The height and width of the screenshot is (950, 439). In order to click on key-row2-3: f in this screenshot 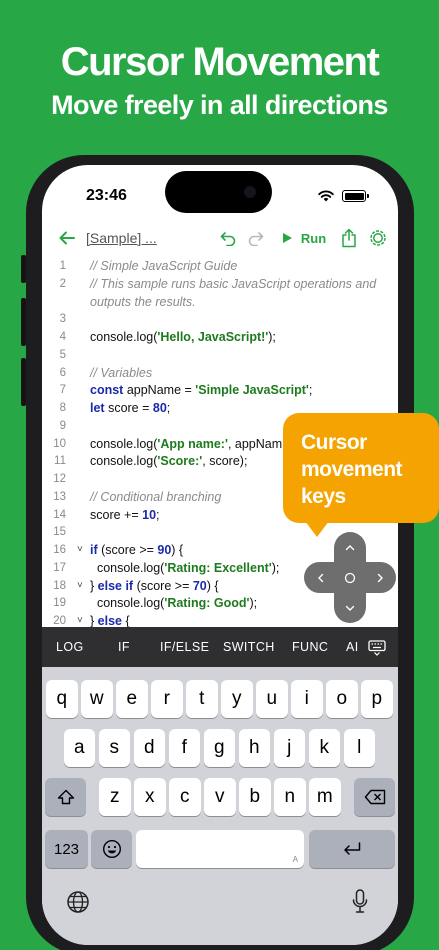, I will do `click(184, 748)`.